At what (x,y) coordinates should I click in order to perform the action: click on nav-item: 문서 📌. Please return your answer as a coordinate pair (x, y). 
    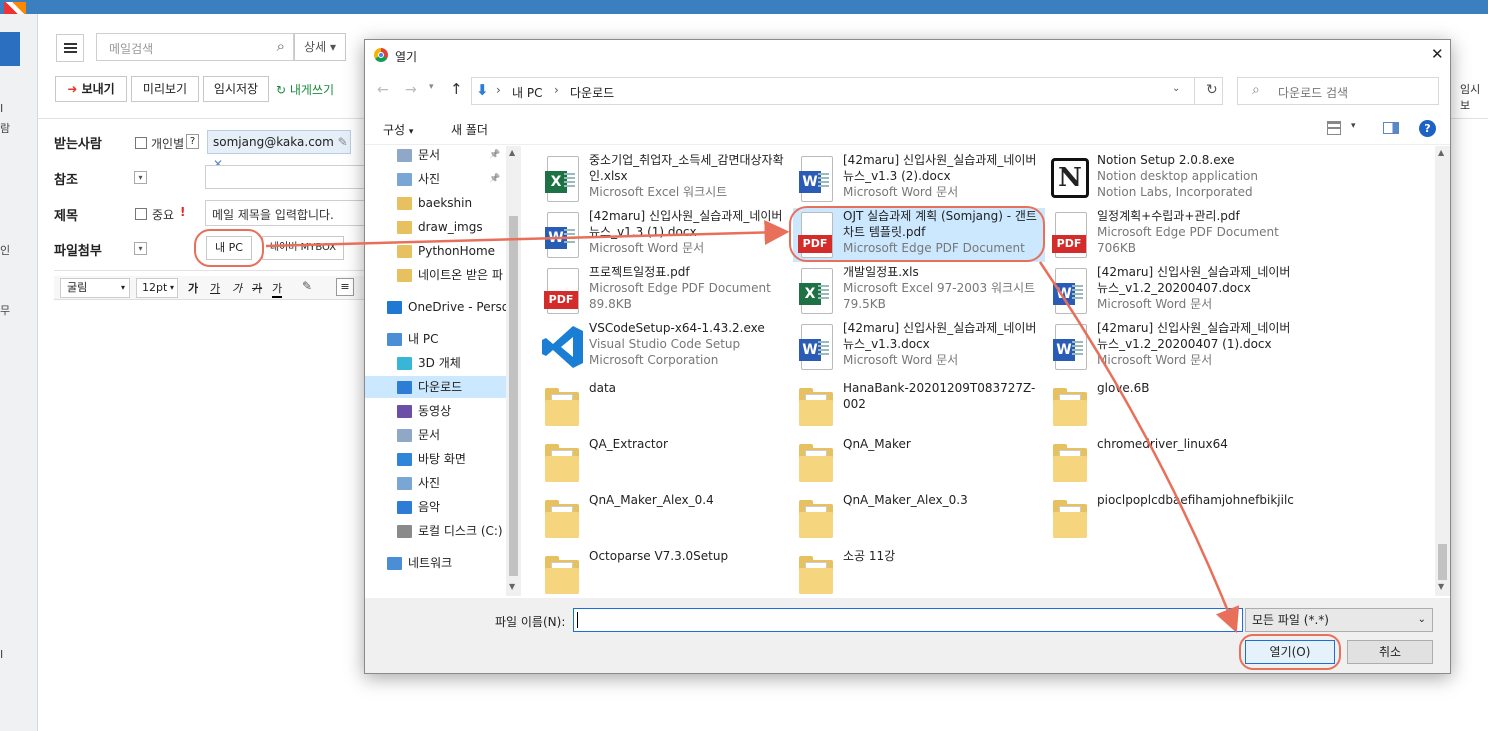
    Looking at the image, I should click on (435, 156).